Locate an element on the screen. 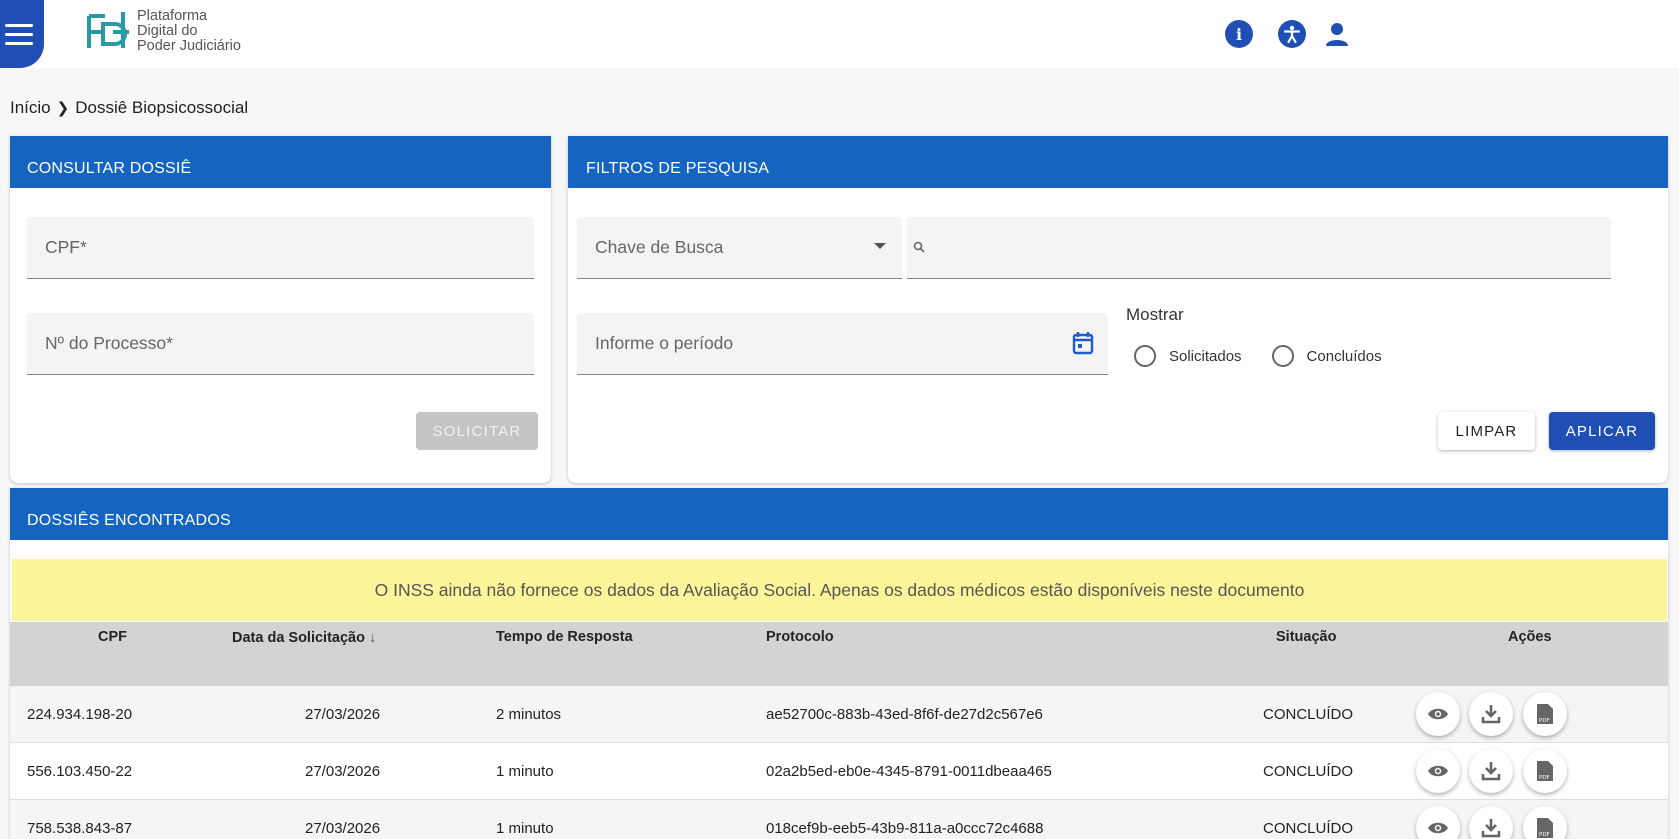 This screenshot has height=839, width=1679. search-input is located at coordinates (1259, 248).